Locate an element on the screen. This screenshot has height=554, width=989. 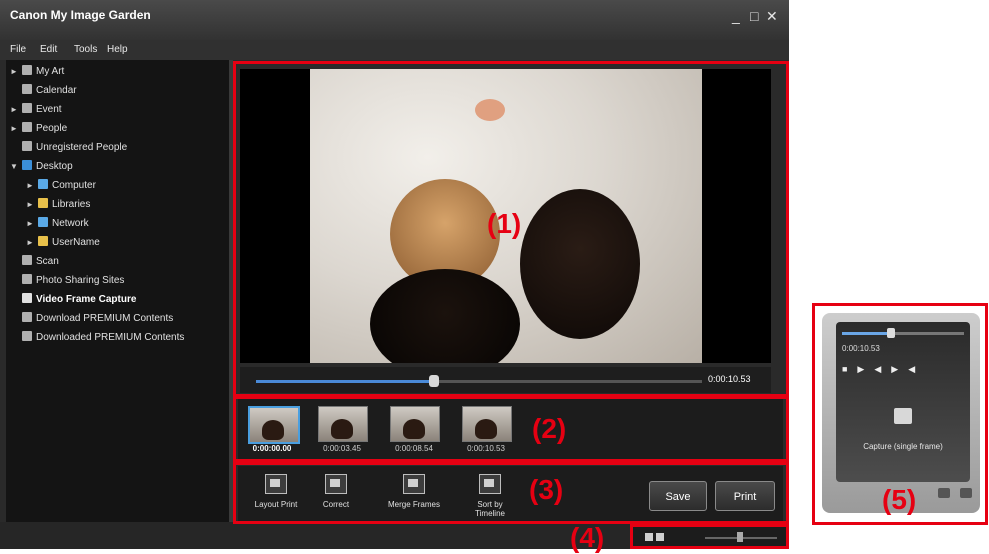
sidebar-item-label: People is located at coordinates (52, 128).